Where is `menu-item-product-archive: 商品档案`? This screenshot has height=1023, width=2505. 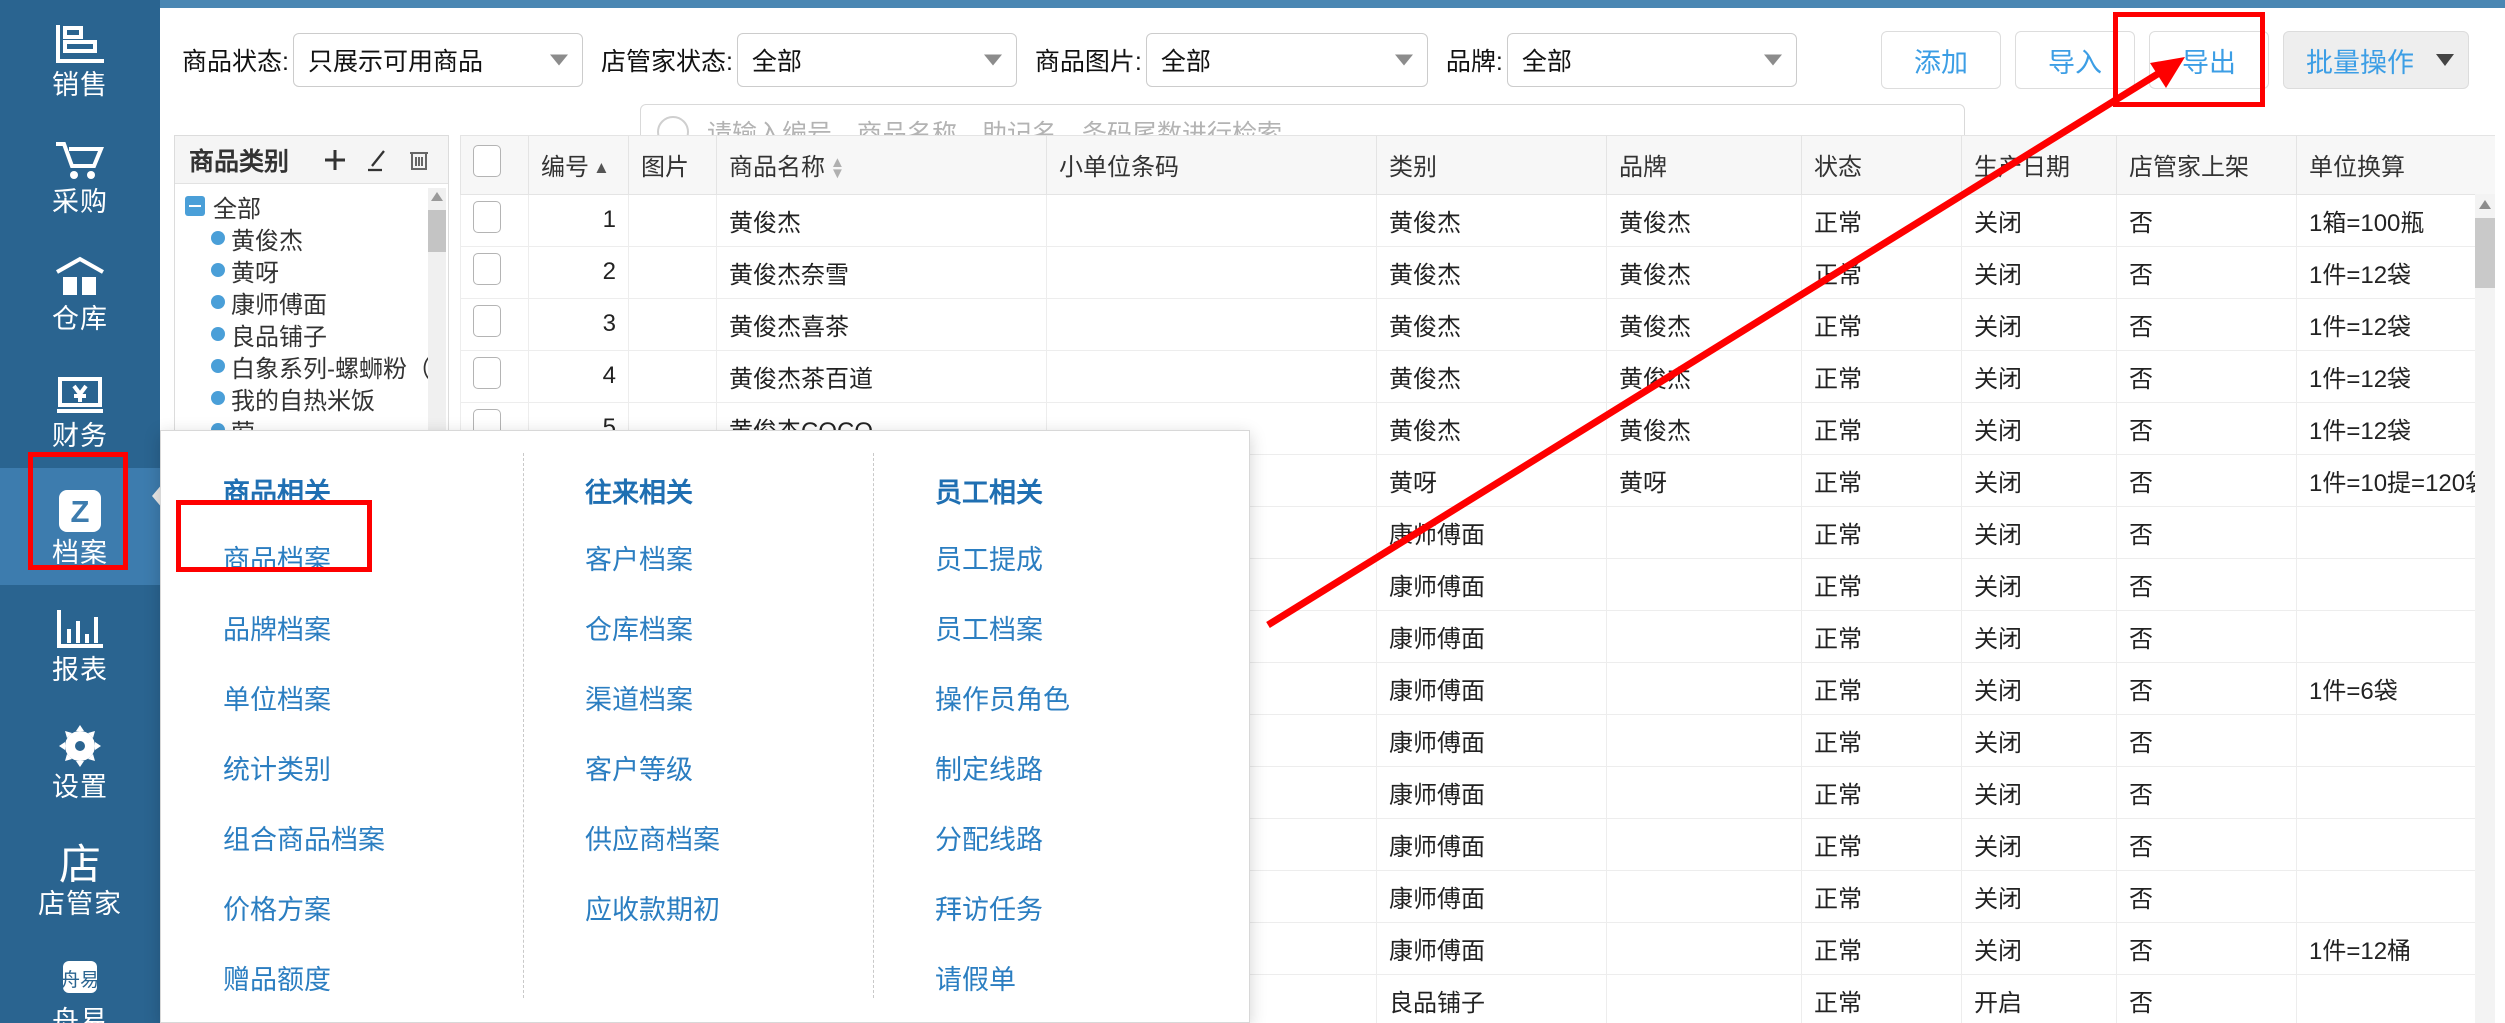 menu-item-product-archive: 商品档案 is located at coordinates (373, 560).